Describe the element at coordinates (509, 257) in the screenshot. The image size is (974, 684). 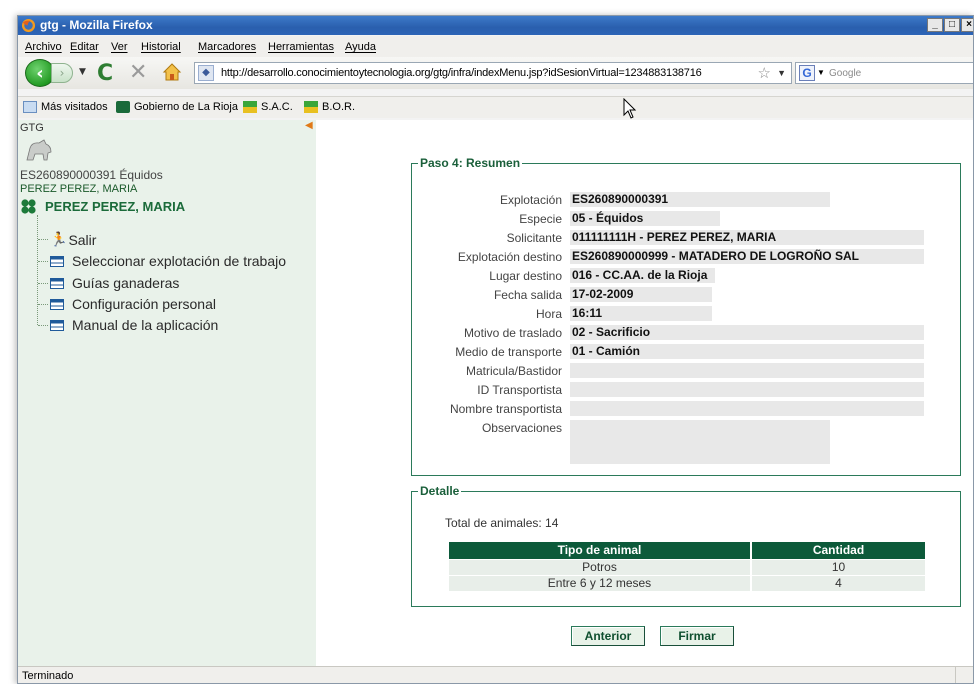
I see `field-label: Explotación destino` at that location.